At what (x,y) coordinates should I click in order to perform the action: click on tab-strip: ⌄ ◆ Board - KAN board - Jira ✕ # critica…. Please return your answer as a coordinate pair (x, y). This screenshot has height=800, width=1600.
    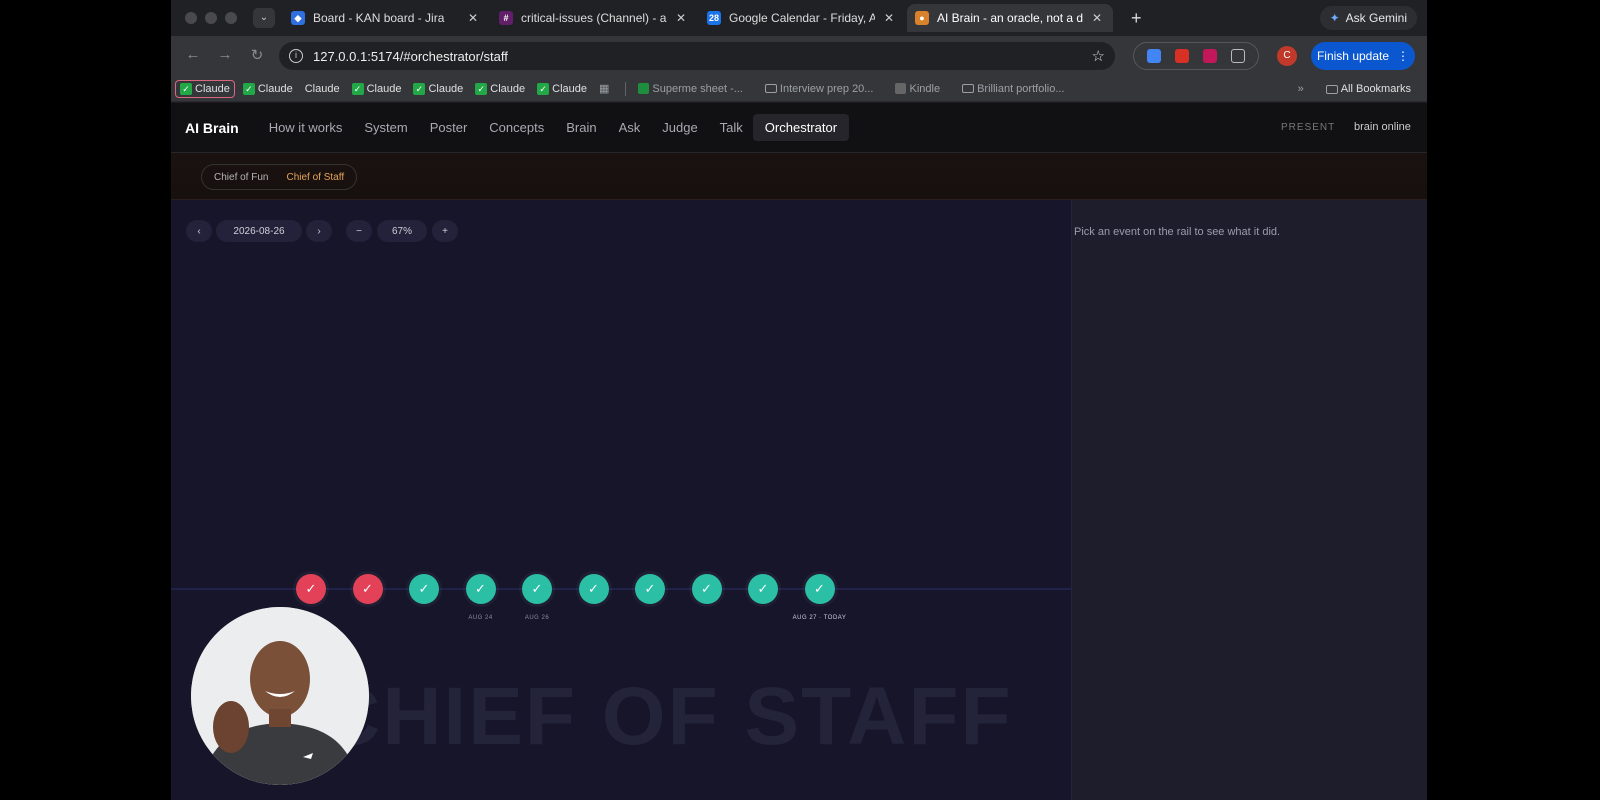
    Looking at the image, I should click on (799, 18).